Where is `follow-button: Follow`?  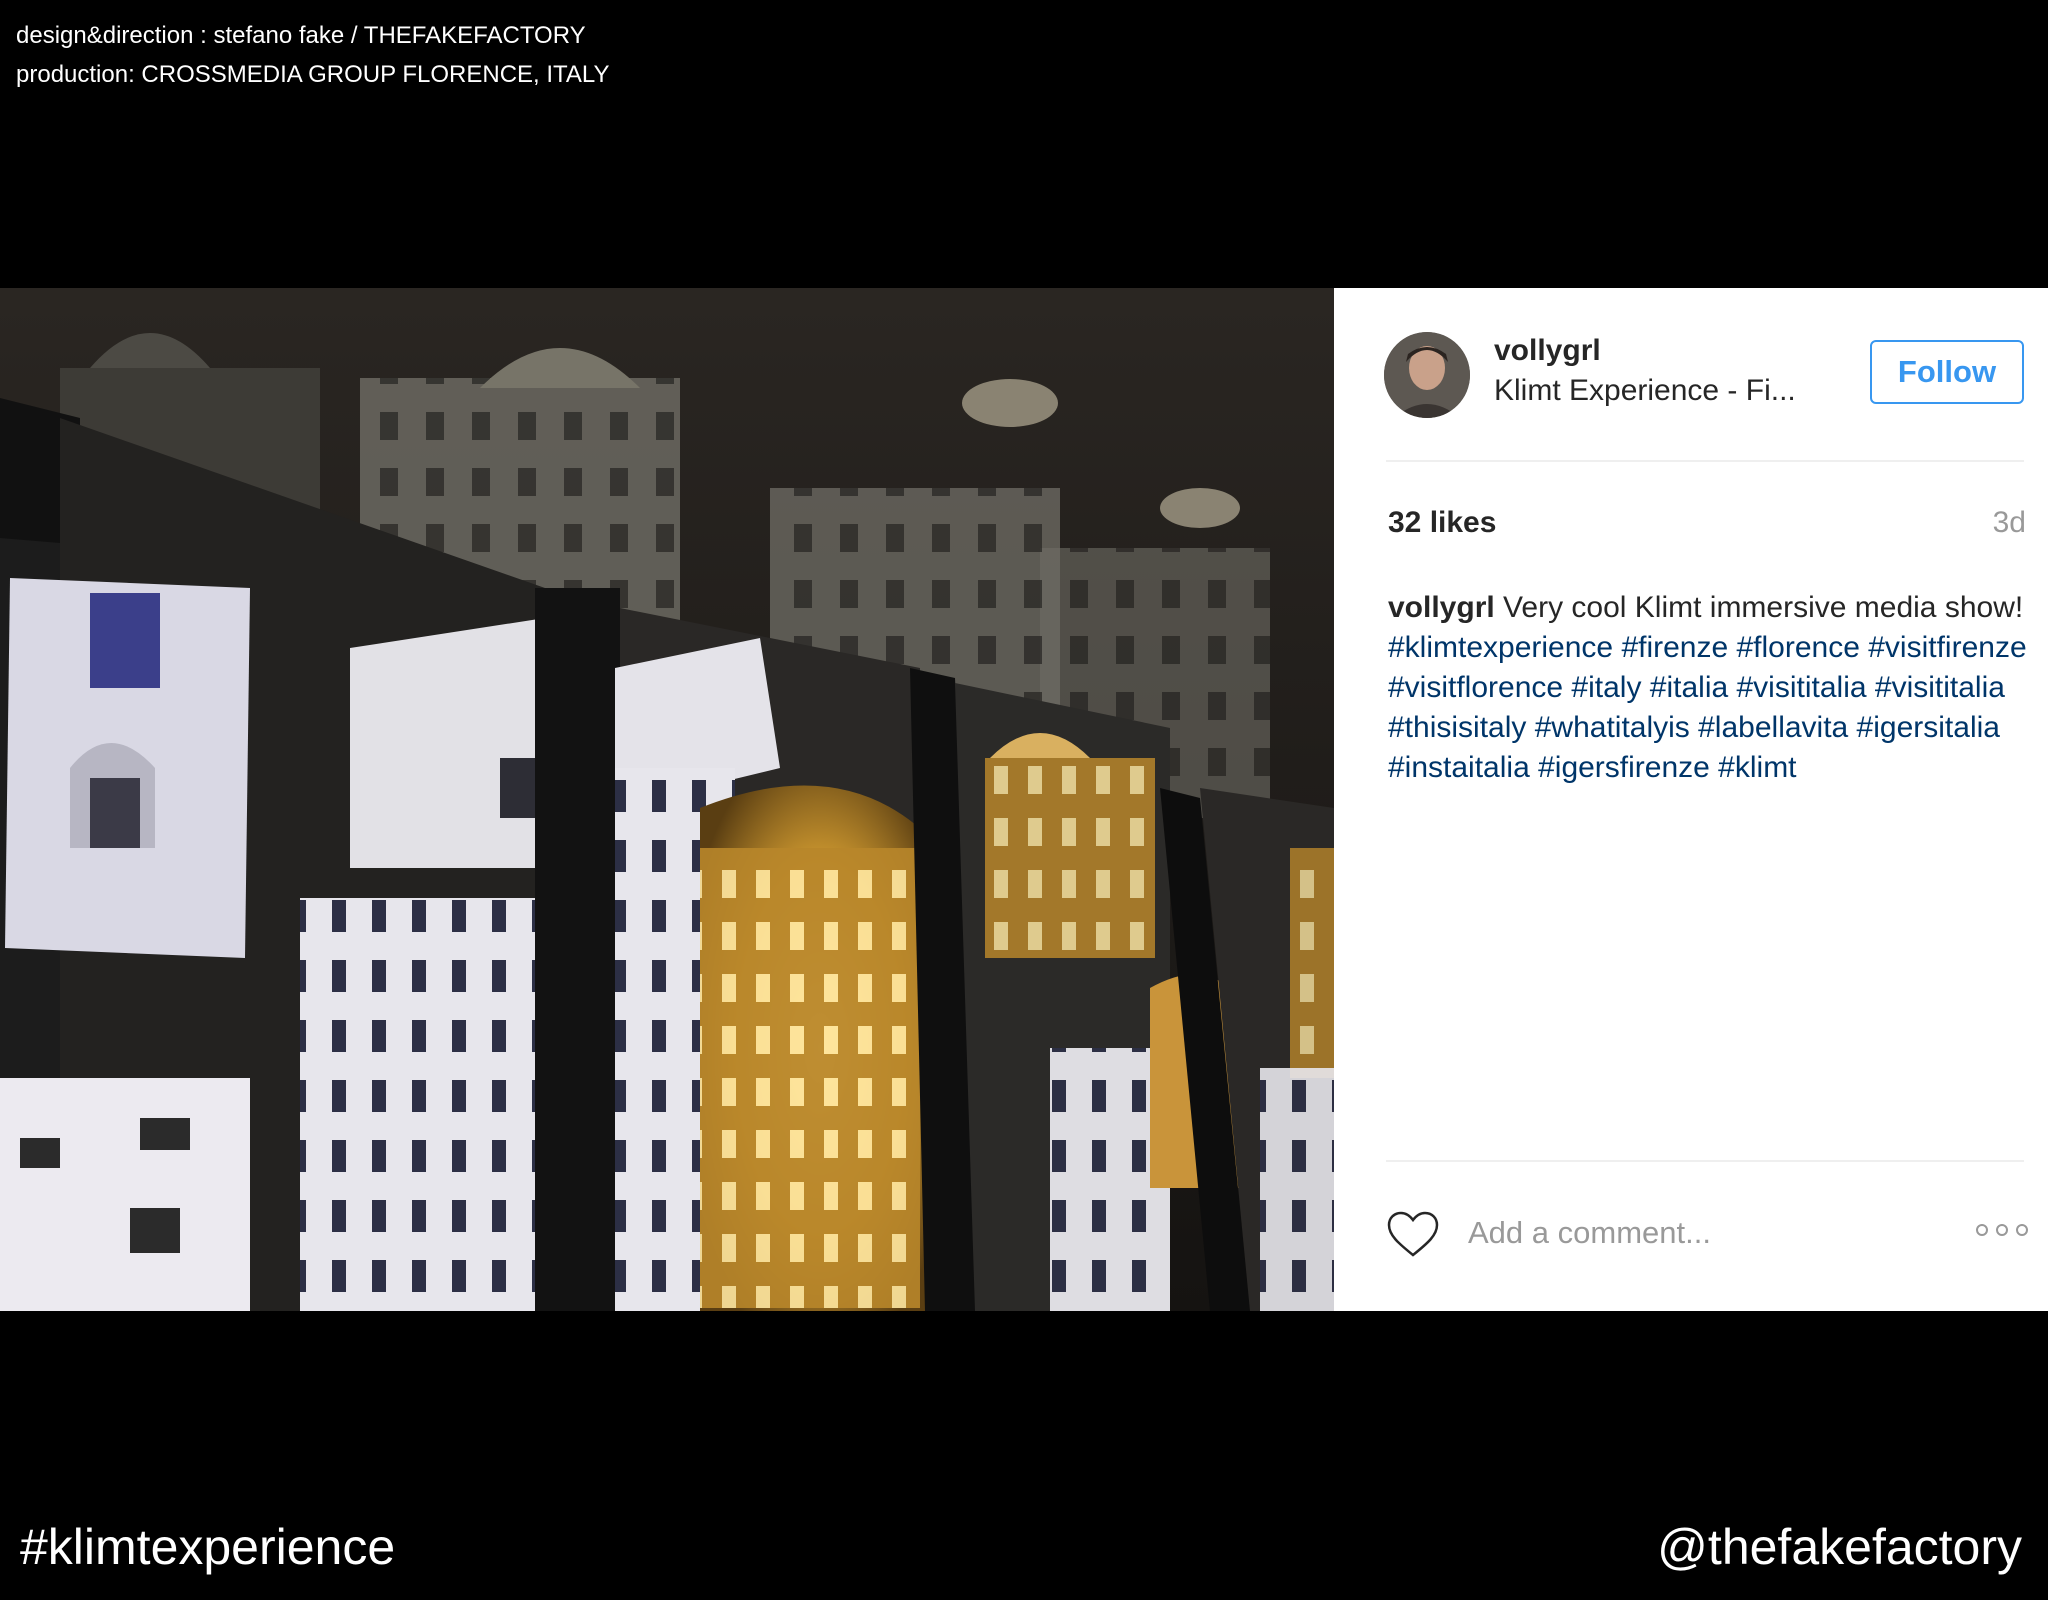 follow-button: Follow is located at coordinates (1947, 372).